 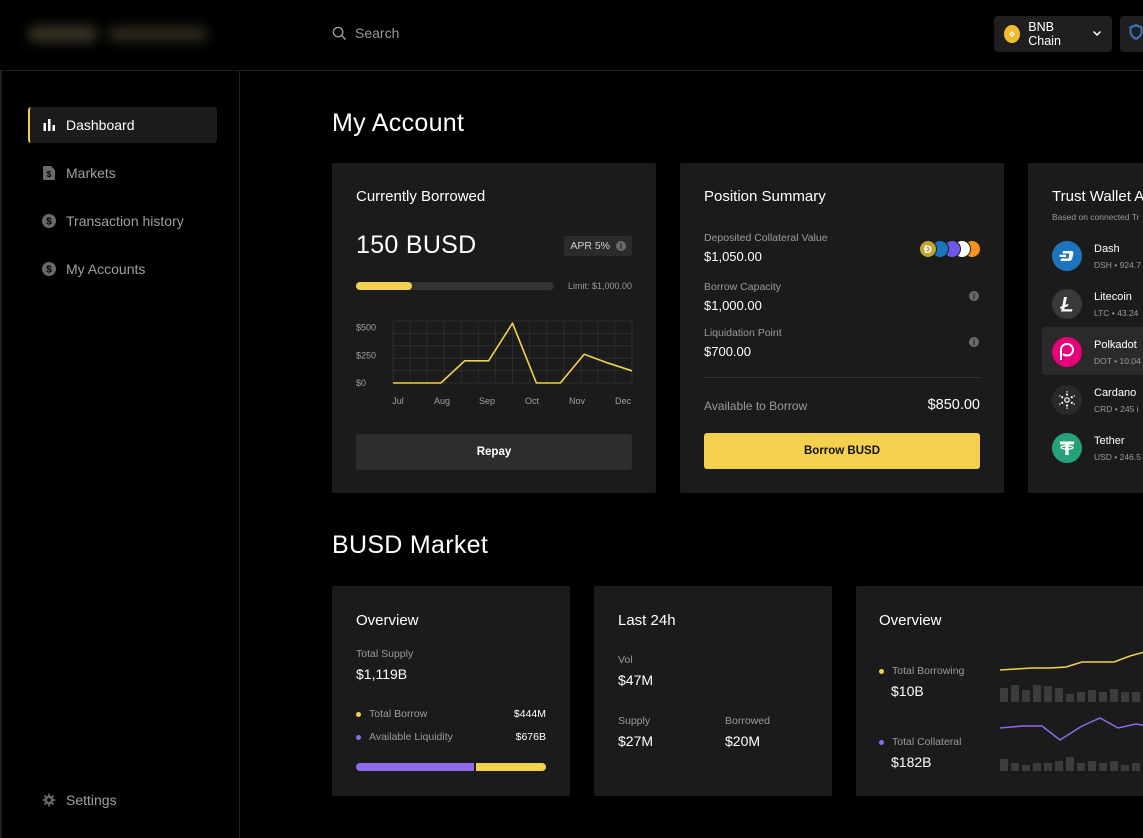 What do you see at coordinates (1116, 409) in the screenshot?
I see `asset-detail: CRD • 245 i` at bounding box center [1116, 409].